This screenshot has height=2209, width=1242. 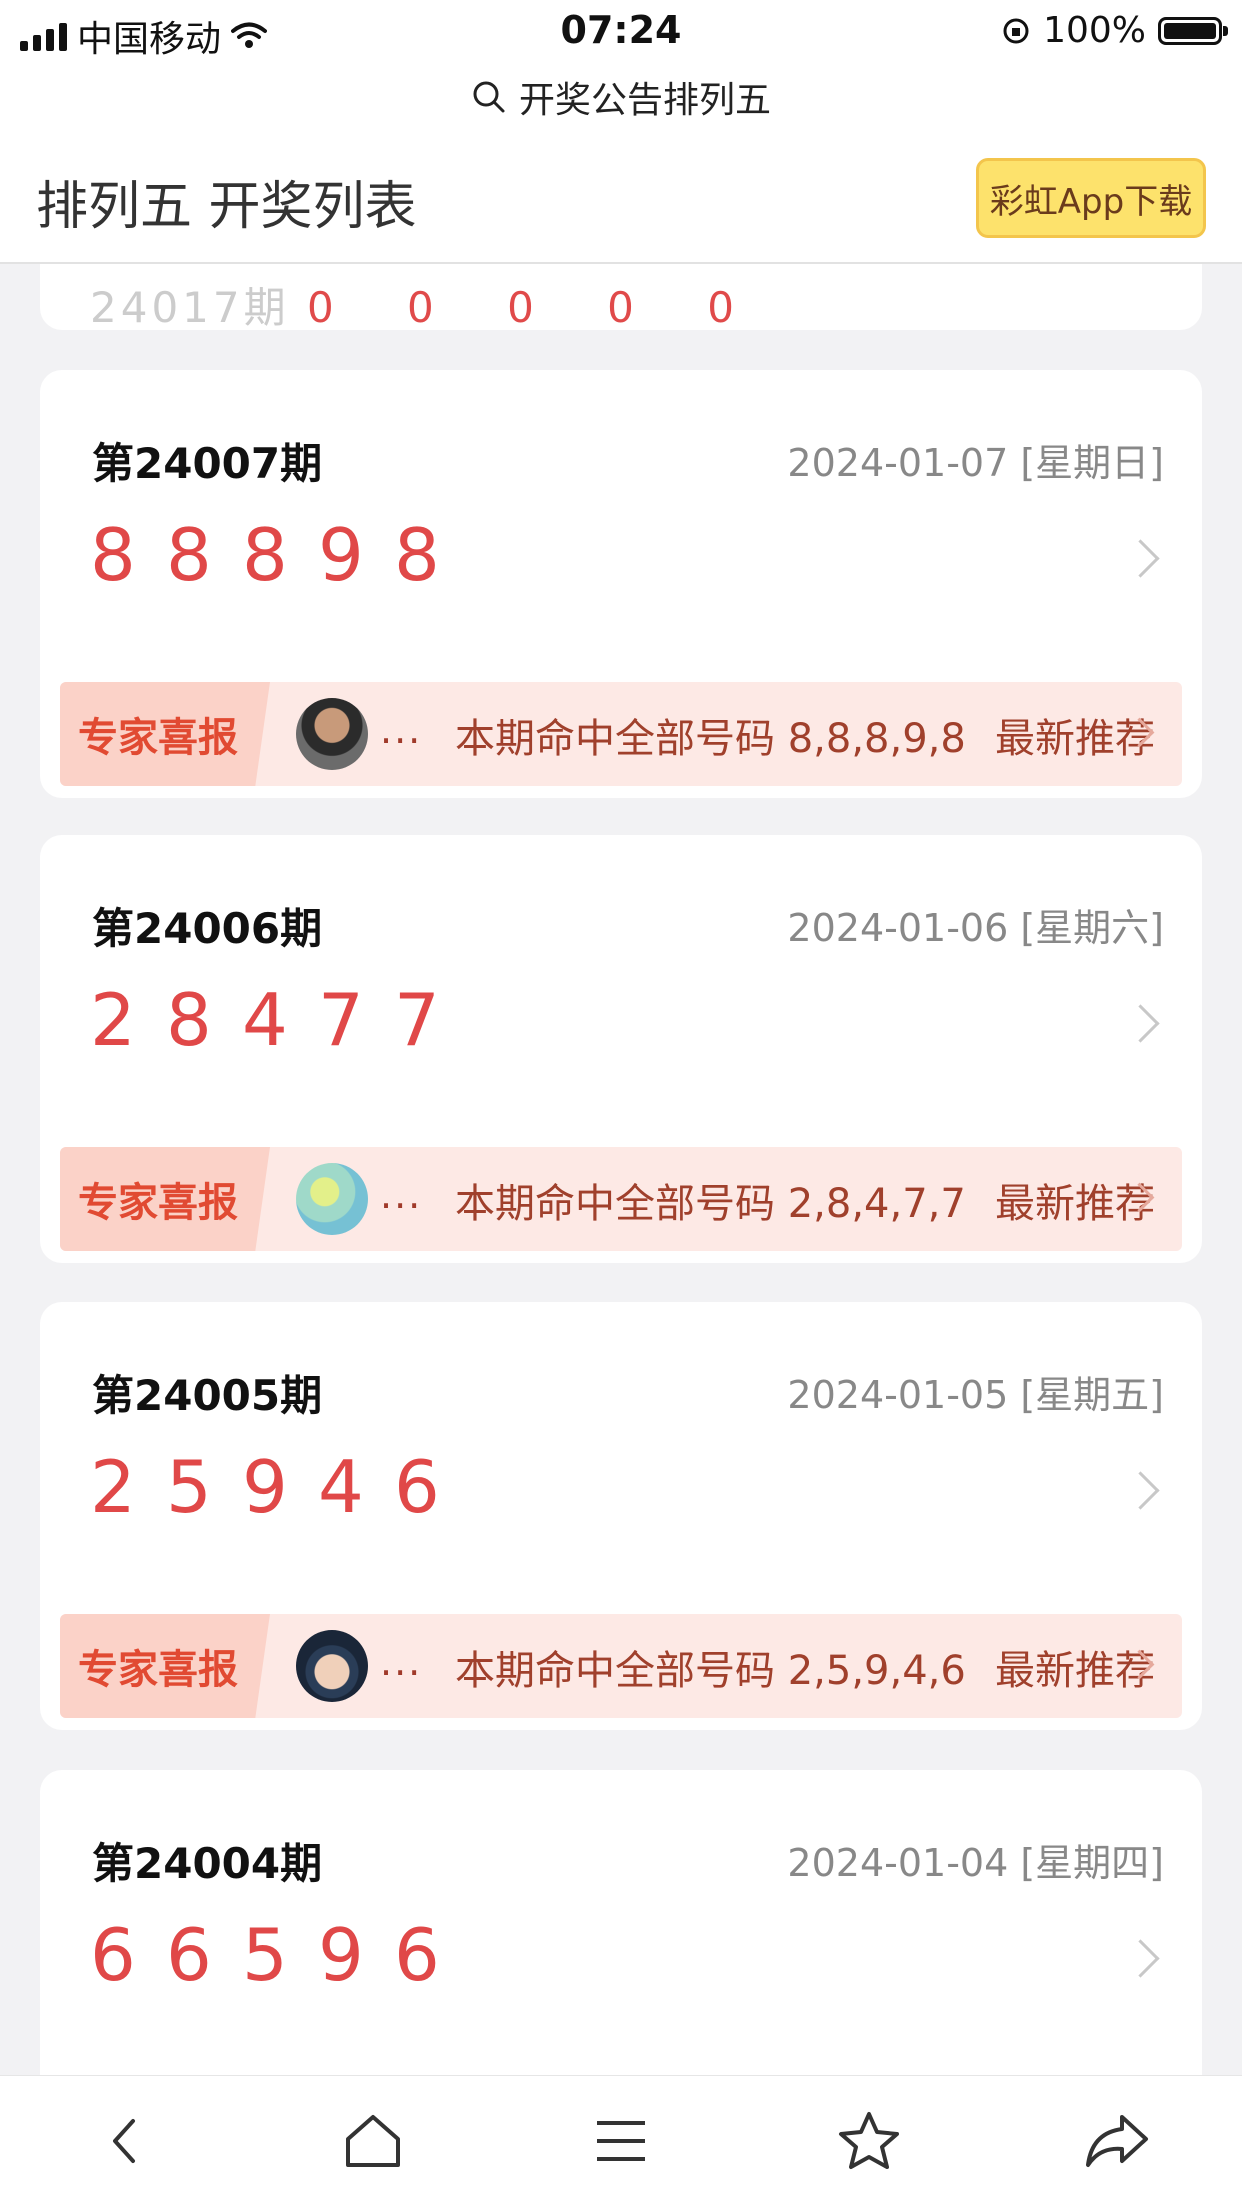 I want to click on battery-label: 100%, so click(x=1094, y=30).